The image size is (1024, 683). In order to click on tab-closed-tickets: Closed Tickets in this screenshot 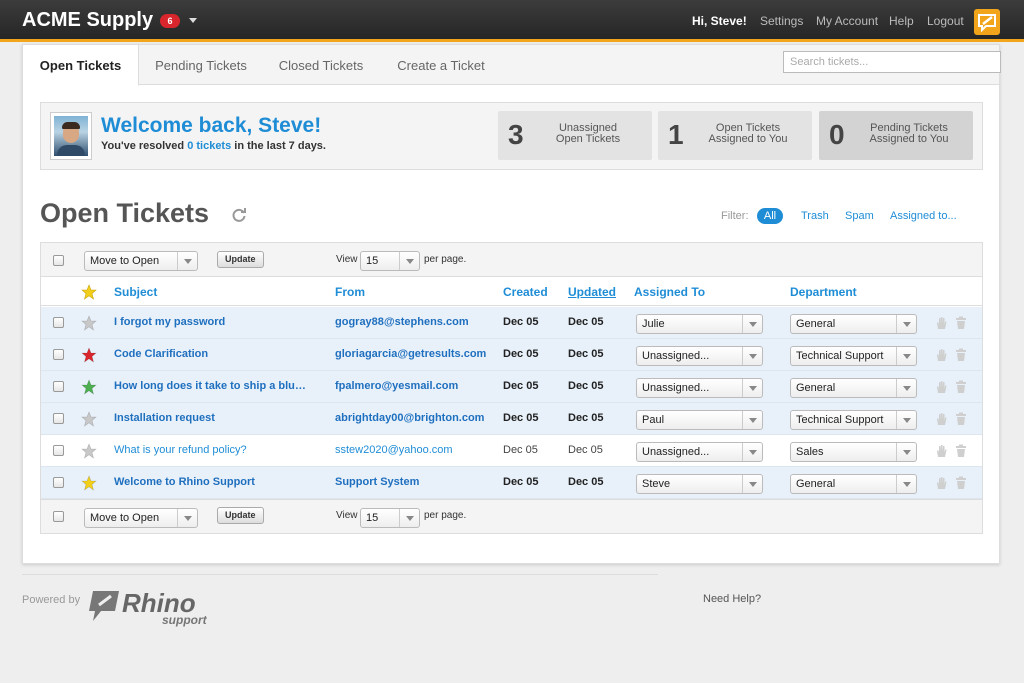, I will do `click(321, 65)`.